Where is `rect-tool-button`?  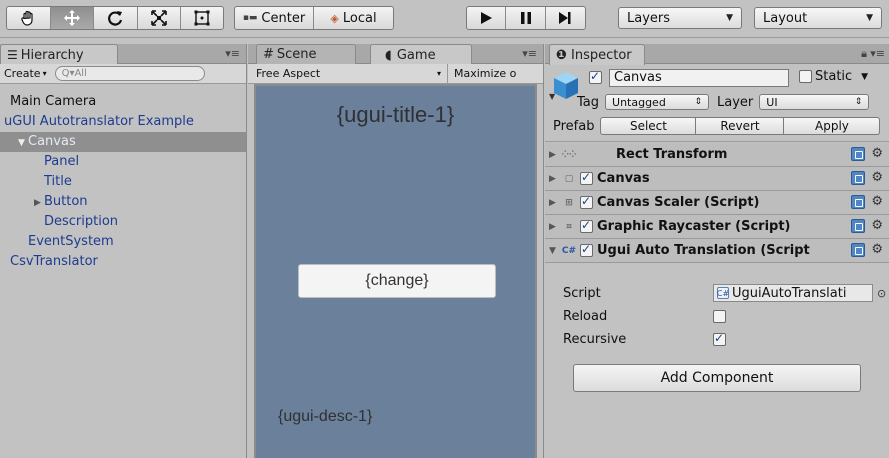 rect-tool-button is located at coordinates (202, 18).